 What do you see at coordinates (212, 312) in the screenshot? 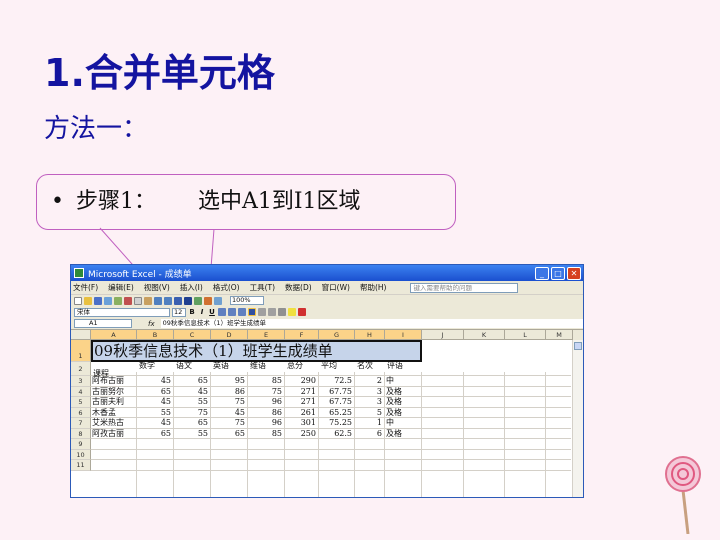
I see `underline-button: U` at bounding box center [212, 312].